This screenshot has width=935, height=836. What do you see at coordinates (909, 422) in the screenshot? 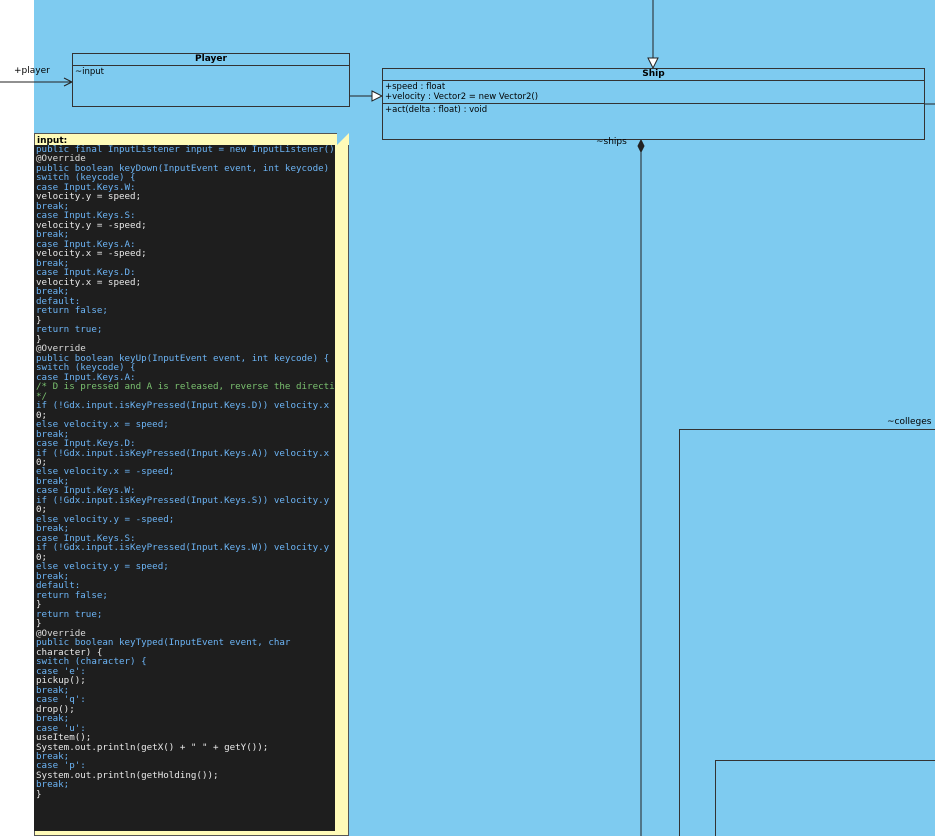
I see `colleges-role-label: ~colleges` at bounding box center [909, 422].